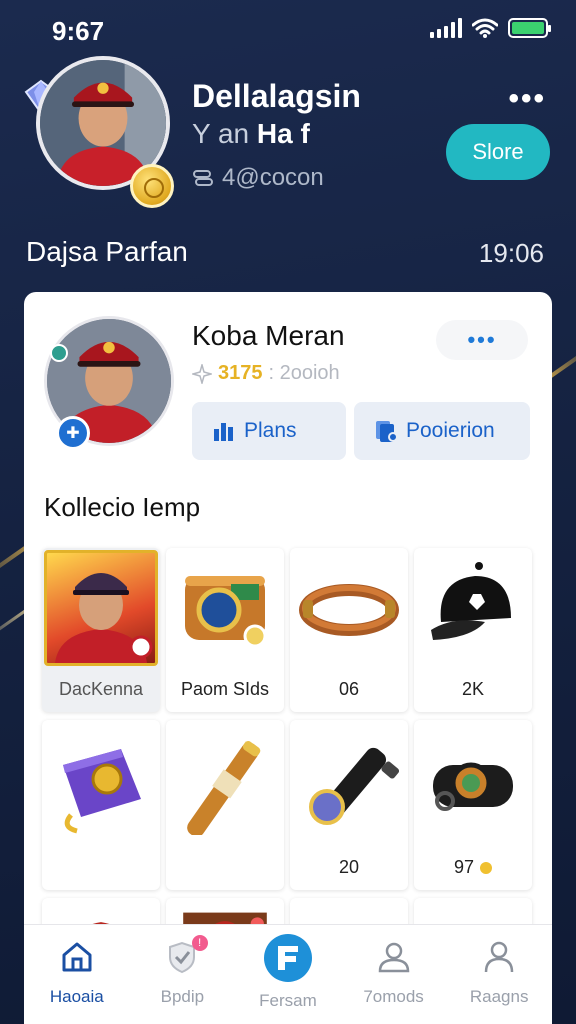 The height and width of the screenshot is (1024, 576). Describe the element at coordinates (527, 99) in the screenshot. I see `more-options-icon: •••` at that location.